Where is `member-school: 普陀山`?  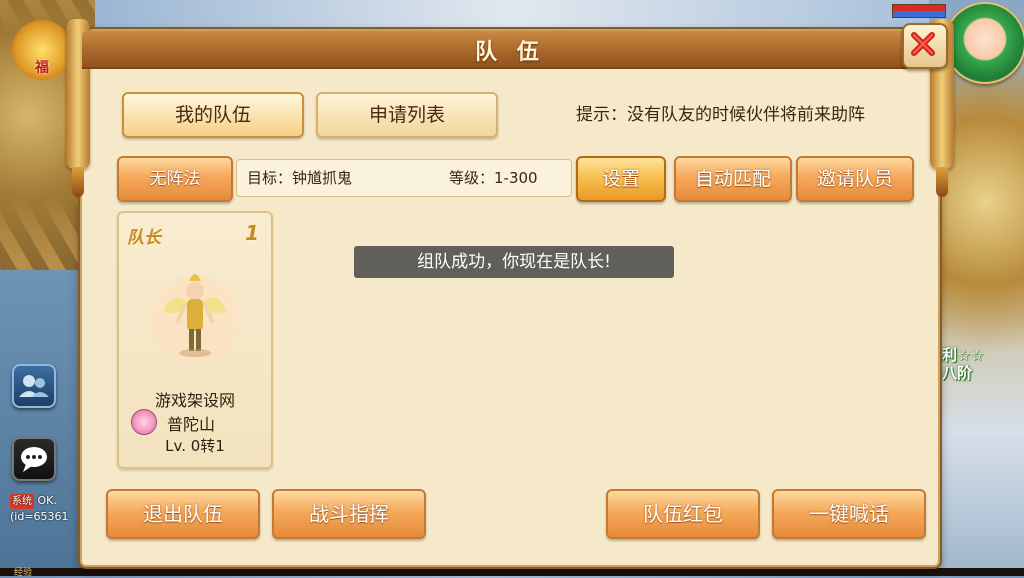
member-school: 普陀山 is located at coordinates (191, 424).